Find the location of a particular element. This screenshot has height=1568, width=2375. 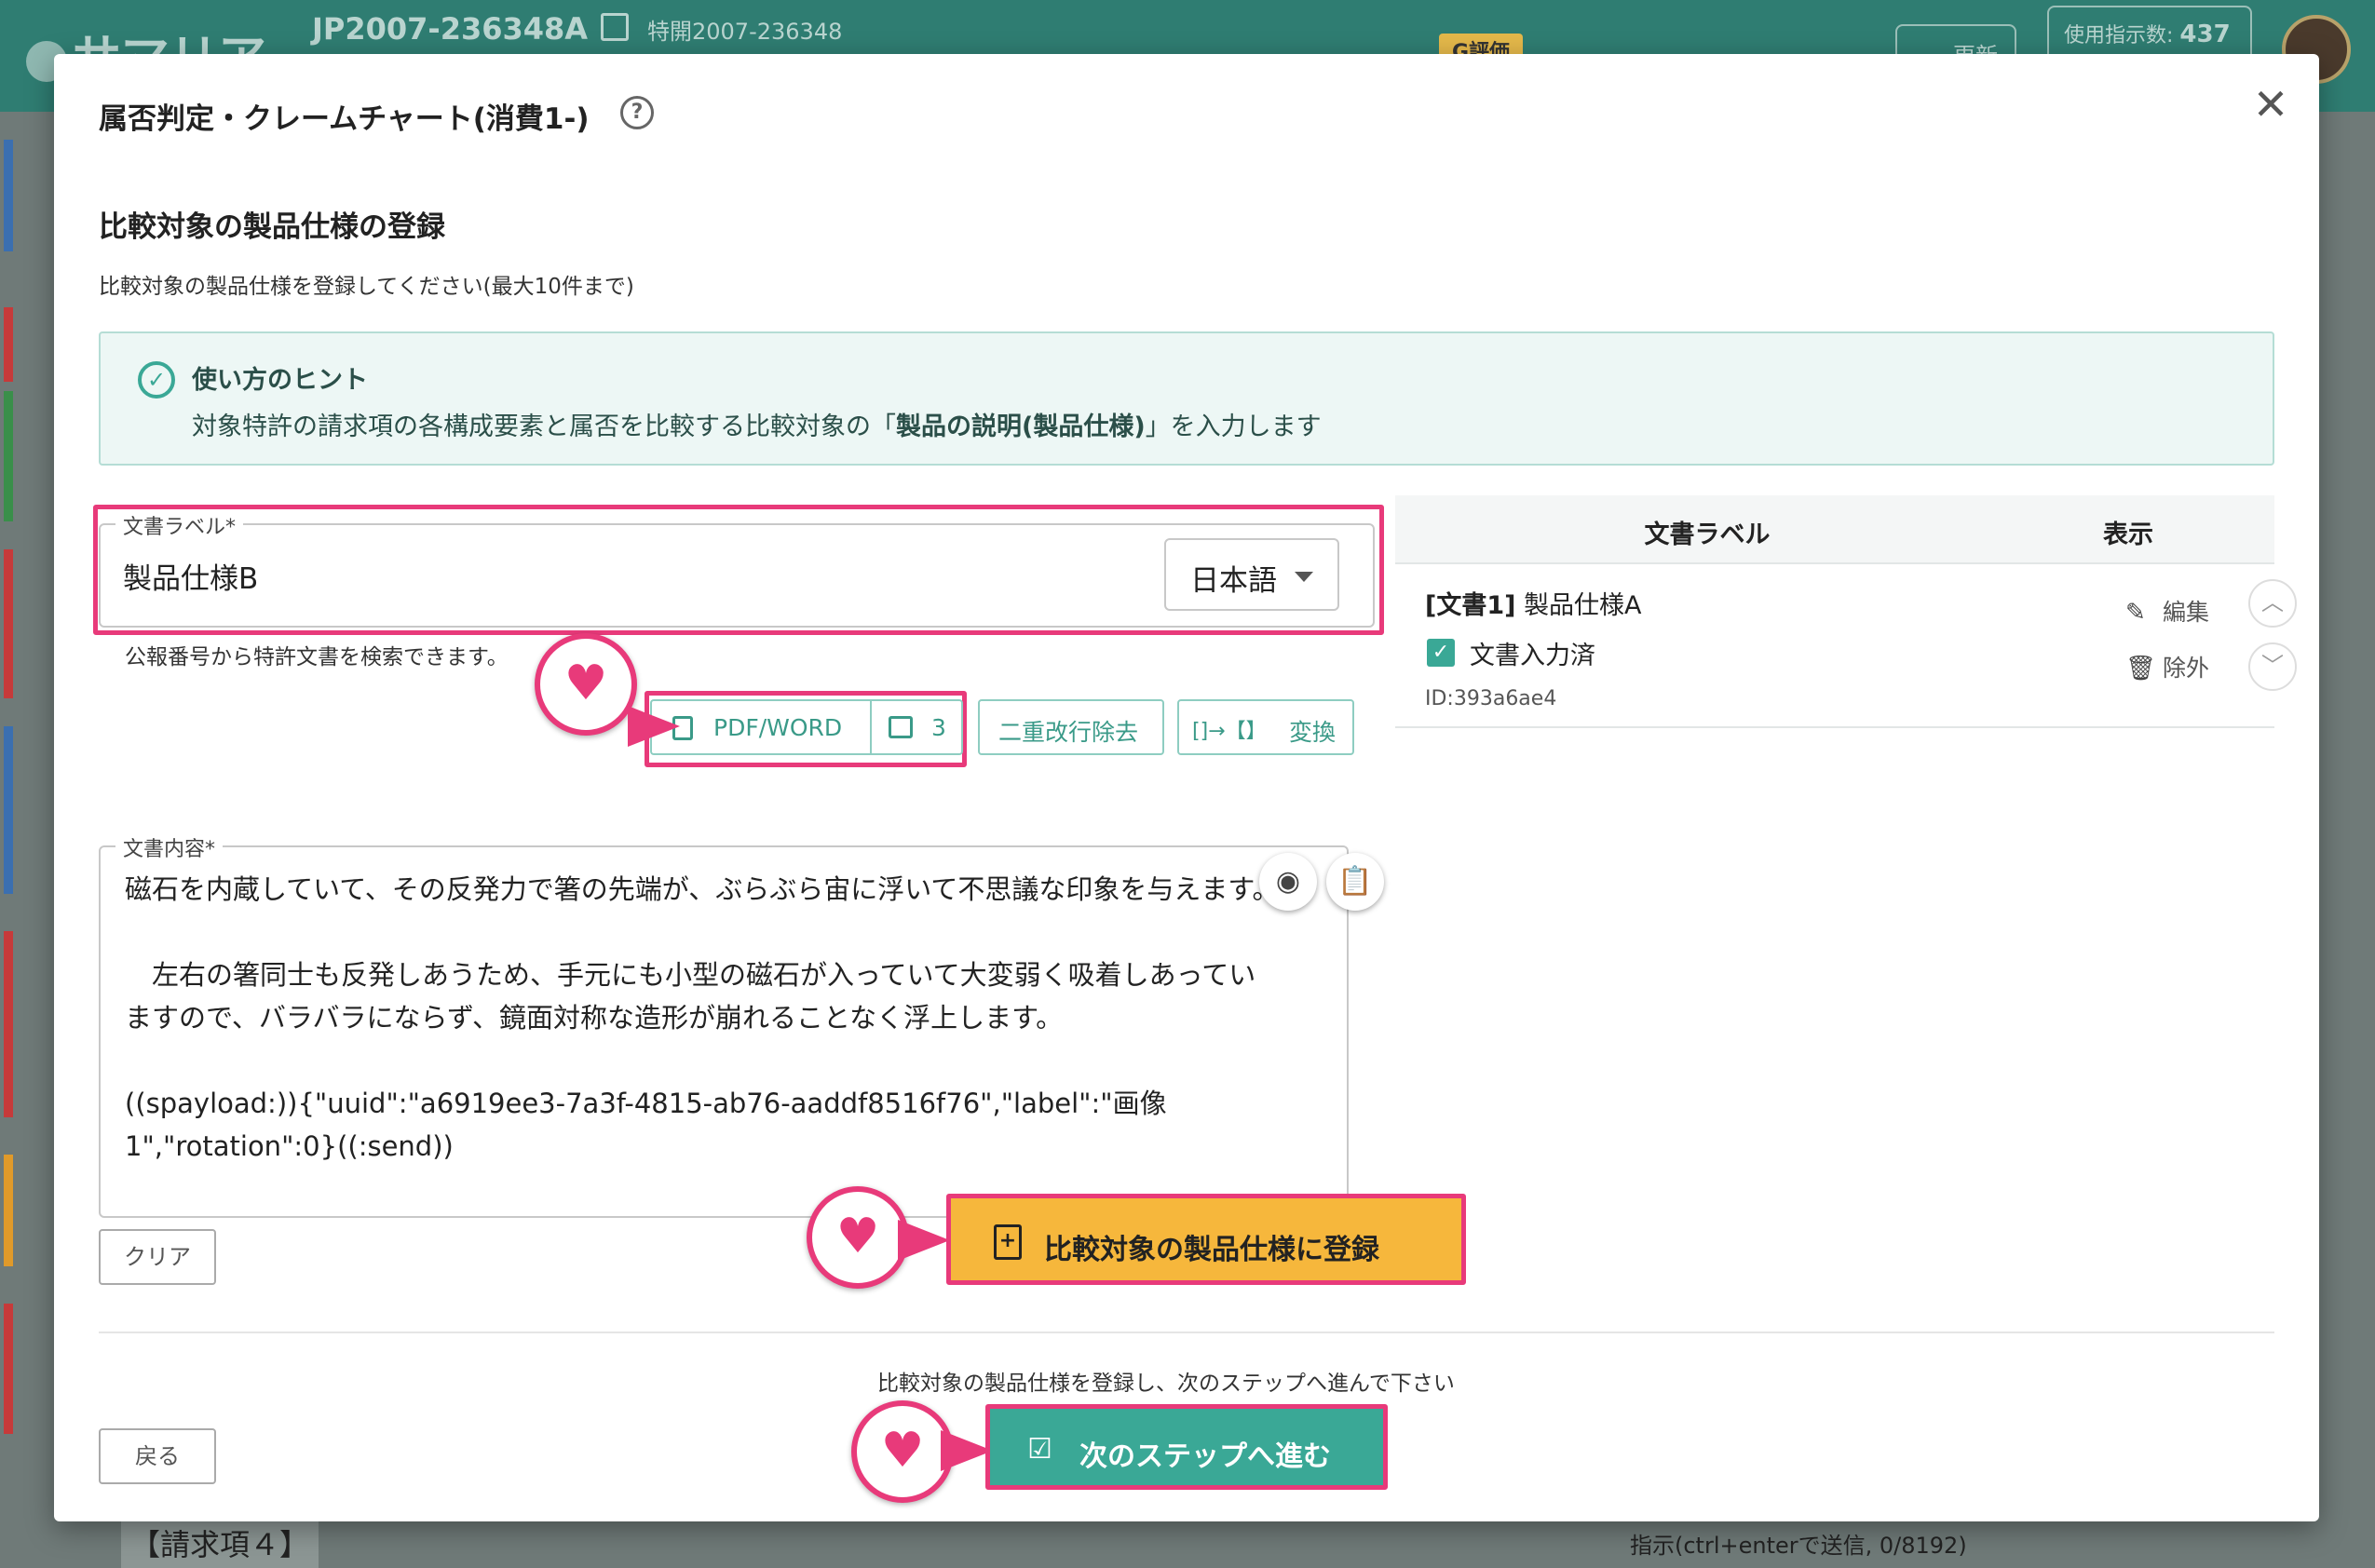

document-label-field: 文書ラベル* 製品仕様B 日本語 is located at coordinates (737, 569).